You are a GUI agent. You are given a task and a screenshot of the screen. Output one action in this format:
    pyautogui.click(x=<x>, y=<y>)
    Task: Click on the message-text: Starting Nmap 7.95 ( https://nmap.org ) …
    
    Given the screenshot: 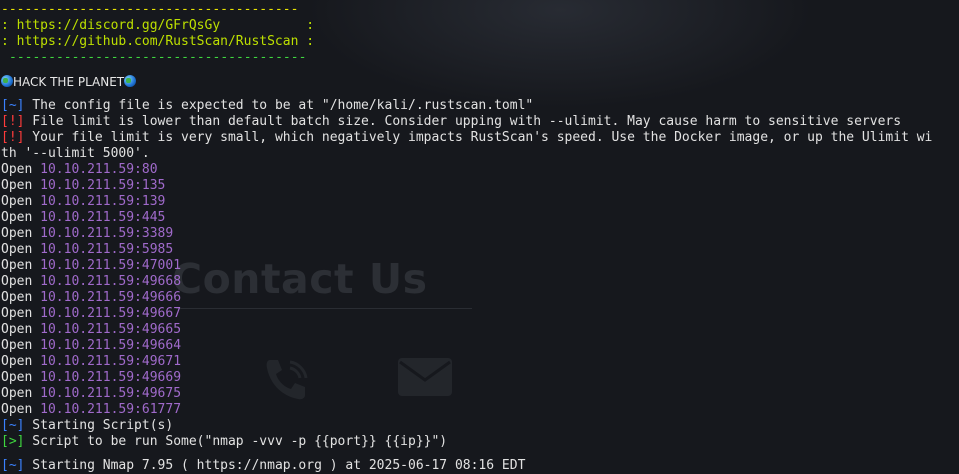 What is the action you would take?
    pyautogui.click(x=275, y=465)
    